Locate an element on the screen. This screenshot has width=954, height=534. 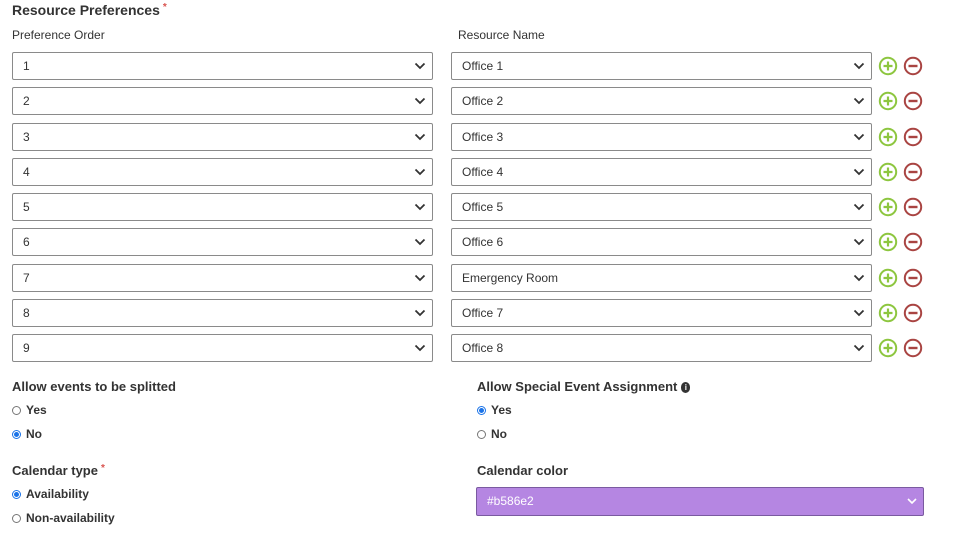
resource-name-value: Office 4 is located at coordinates (483, 172).